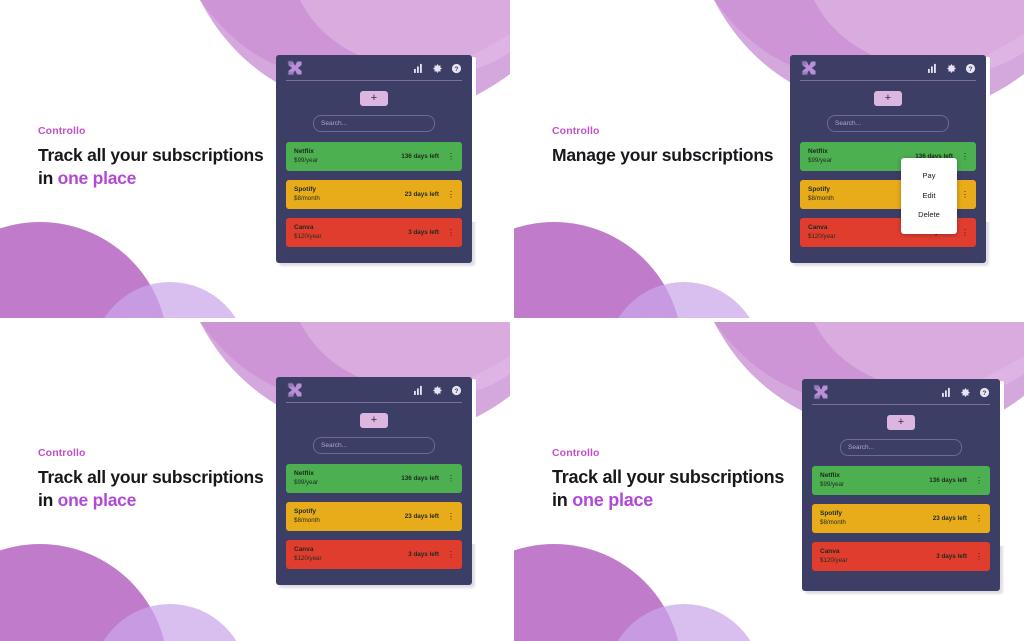 The width and height of the screenshot is (1024, 641). What do you see at coordinates (431, 156) in the screenshot?
I see `subscription-meta: 136 days left ⋮` at bounding box center [431, 156].